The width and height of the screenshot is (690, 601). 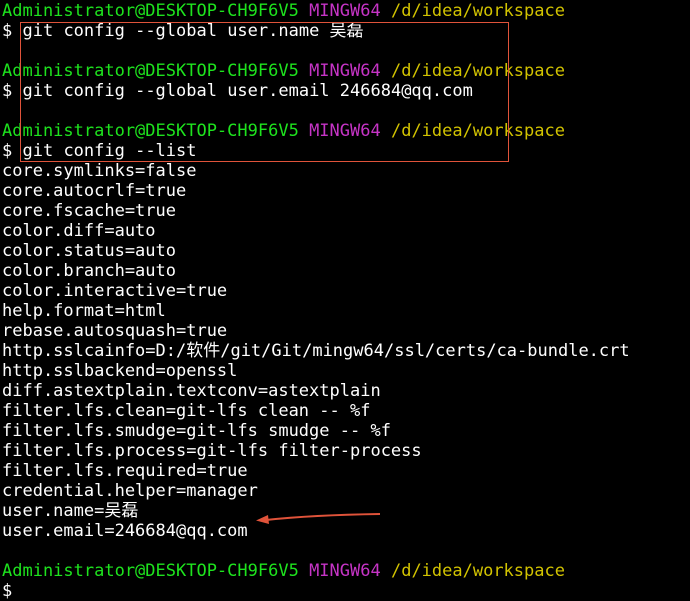 I want to click on output-line: filter.lfs.clean=git-lfs clean -- %f, so click(x=186, y=411).